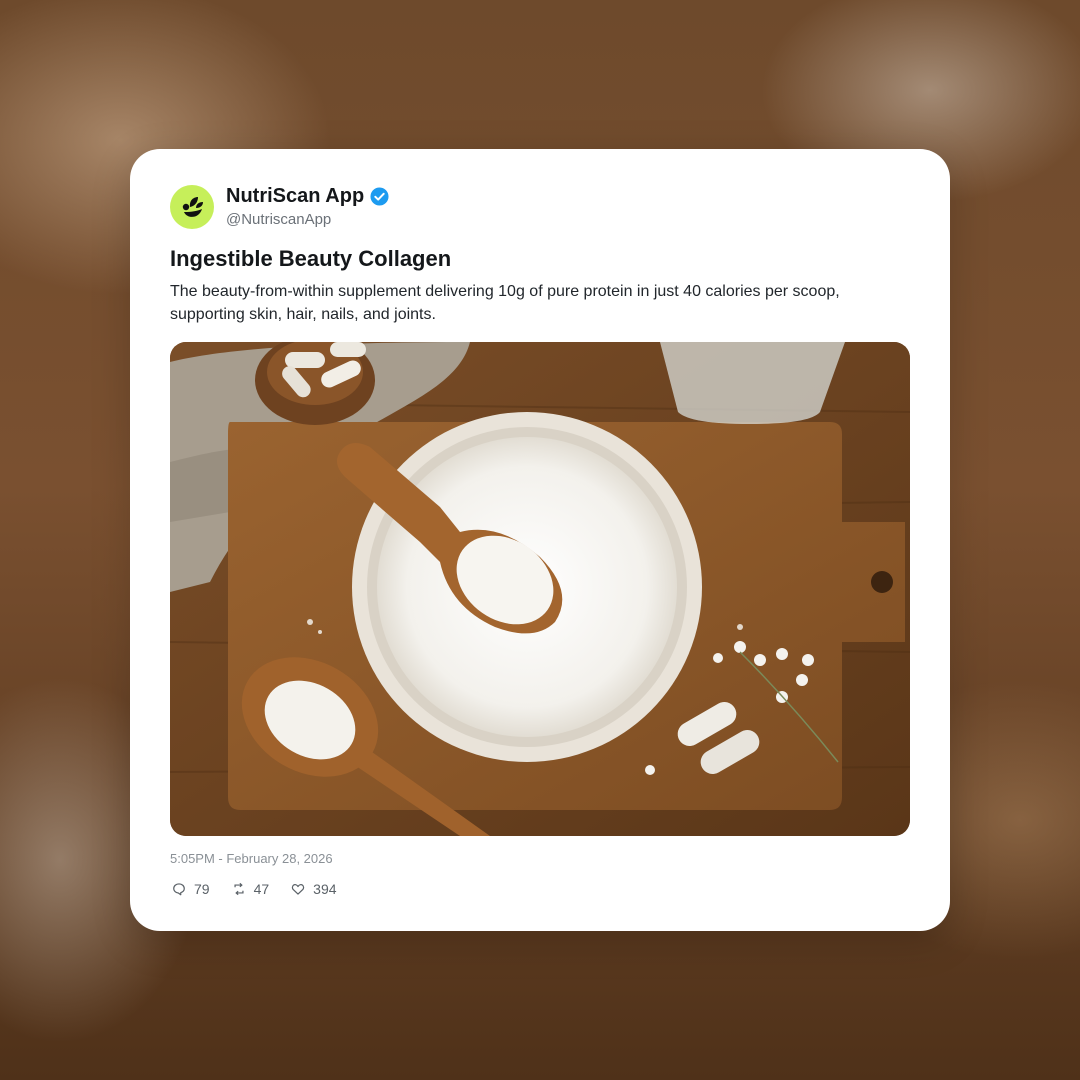 This screenshot has height=1080, width=1080. Describe the element at coordinates (191, 889) in the screenshot. I see `reply-button: 79` at that location.